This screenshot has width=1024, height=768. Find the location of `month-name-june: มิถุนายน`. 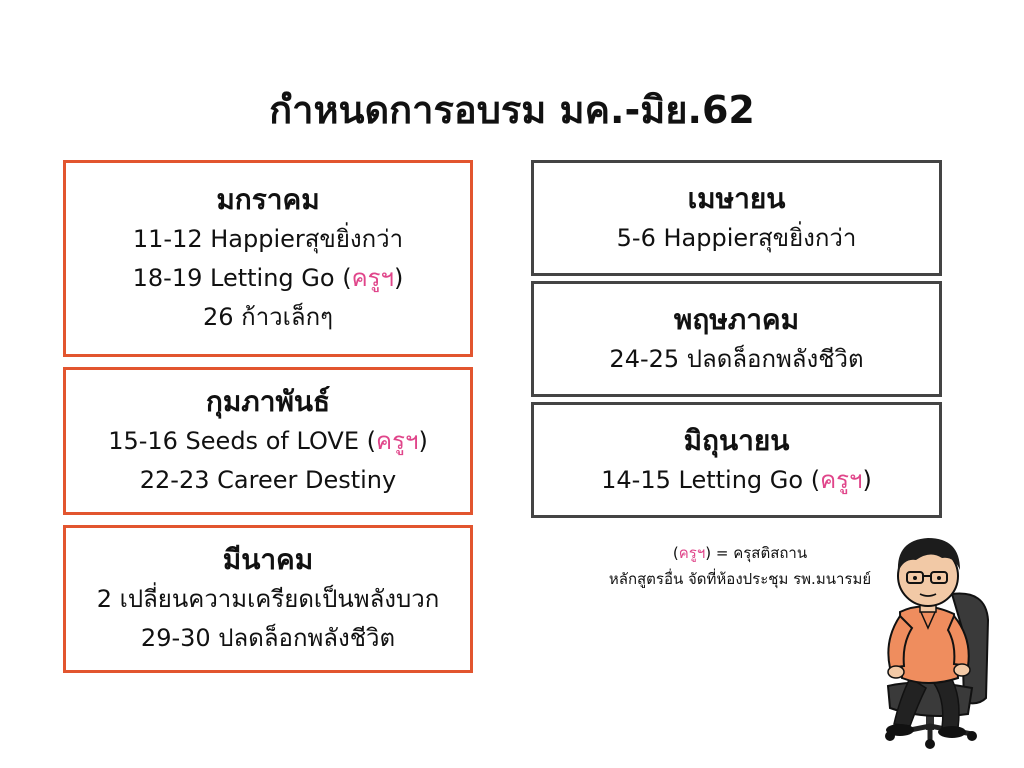

month-name-june: มิถุนายน is located at coordinates (736, 440).